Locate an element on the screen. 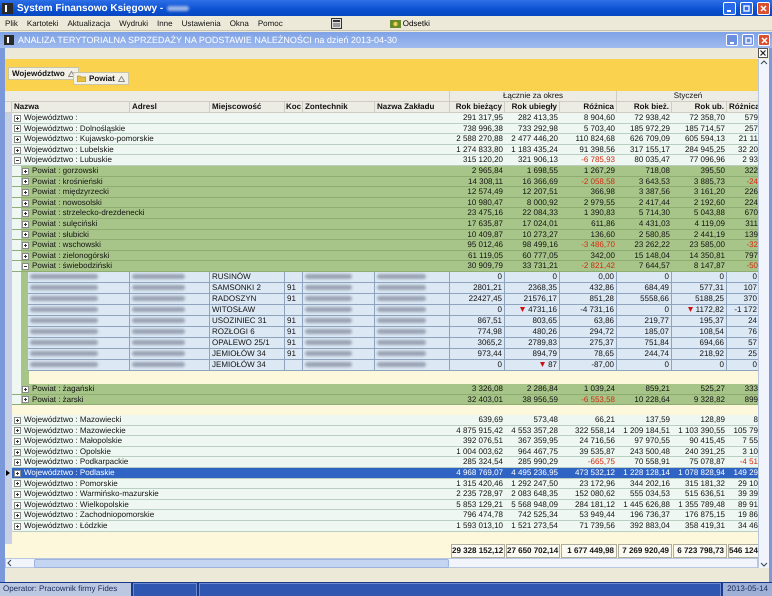 Image resolution: width=772 pixels, height=596 pixels. town-cell: ROZŁOGI 6 is located at coordinates (247, 332).